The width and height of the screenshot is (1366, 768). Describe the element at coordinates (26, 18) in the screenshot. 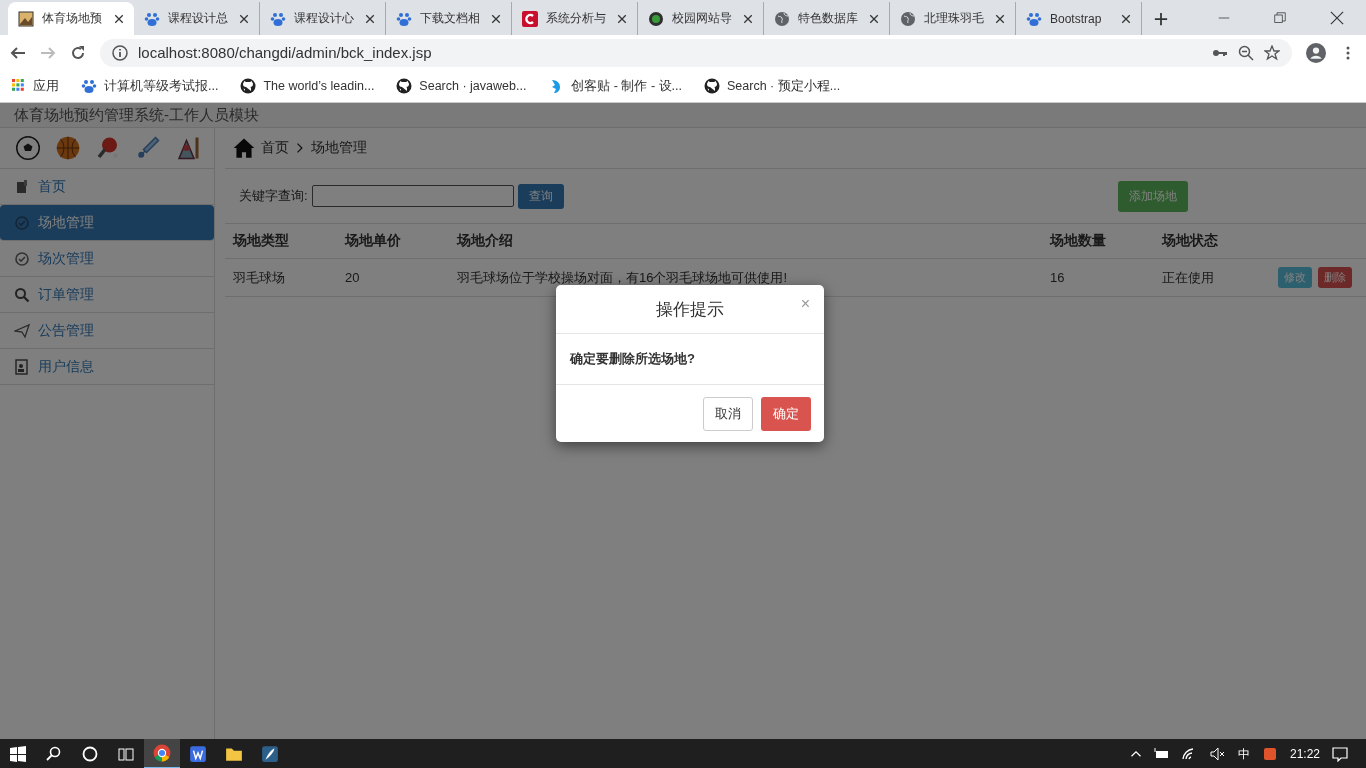

I see `picture-icon` at that location.